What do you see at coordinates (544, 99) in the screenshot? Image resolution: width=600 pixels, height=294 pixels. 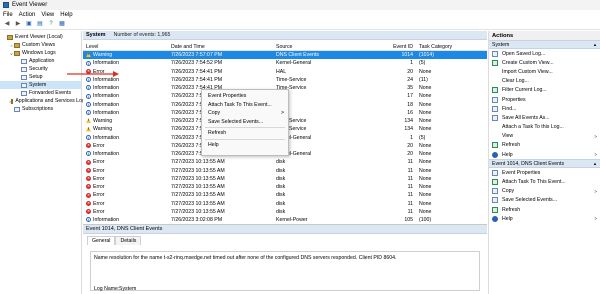 I see `action-properties: Properties` at bounding box center [544, 99].